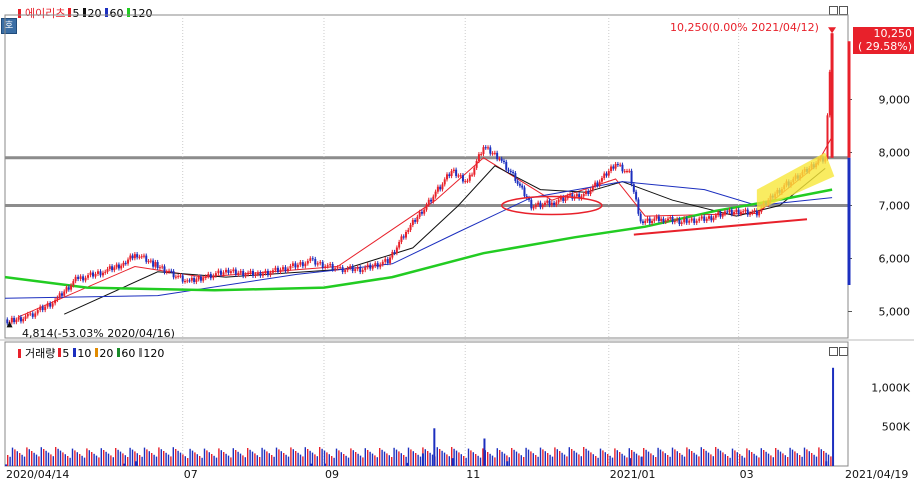  What do you see at coordinates (895, 259) in the screenshot?
I see `y-tick-label: 6,000` at bounding box center [895, 259].